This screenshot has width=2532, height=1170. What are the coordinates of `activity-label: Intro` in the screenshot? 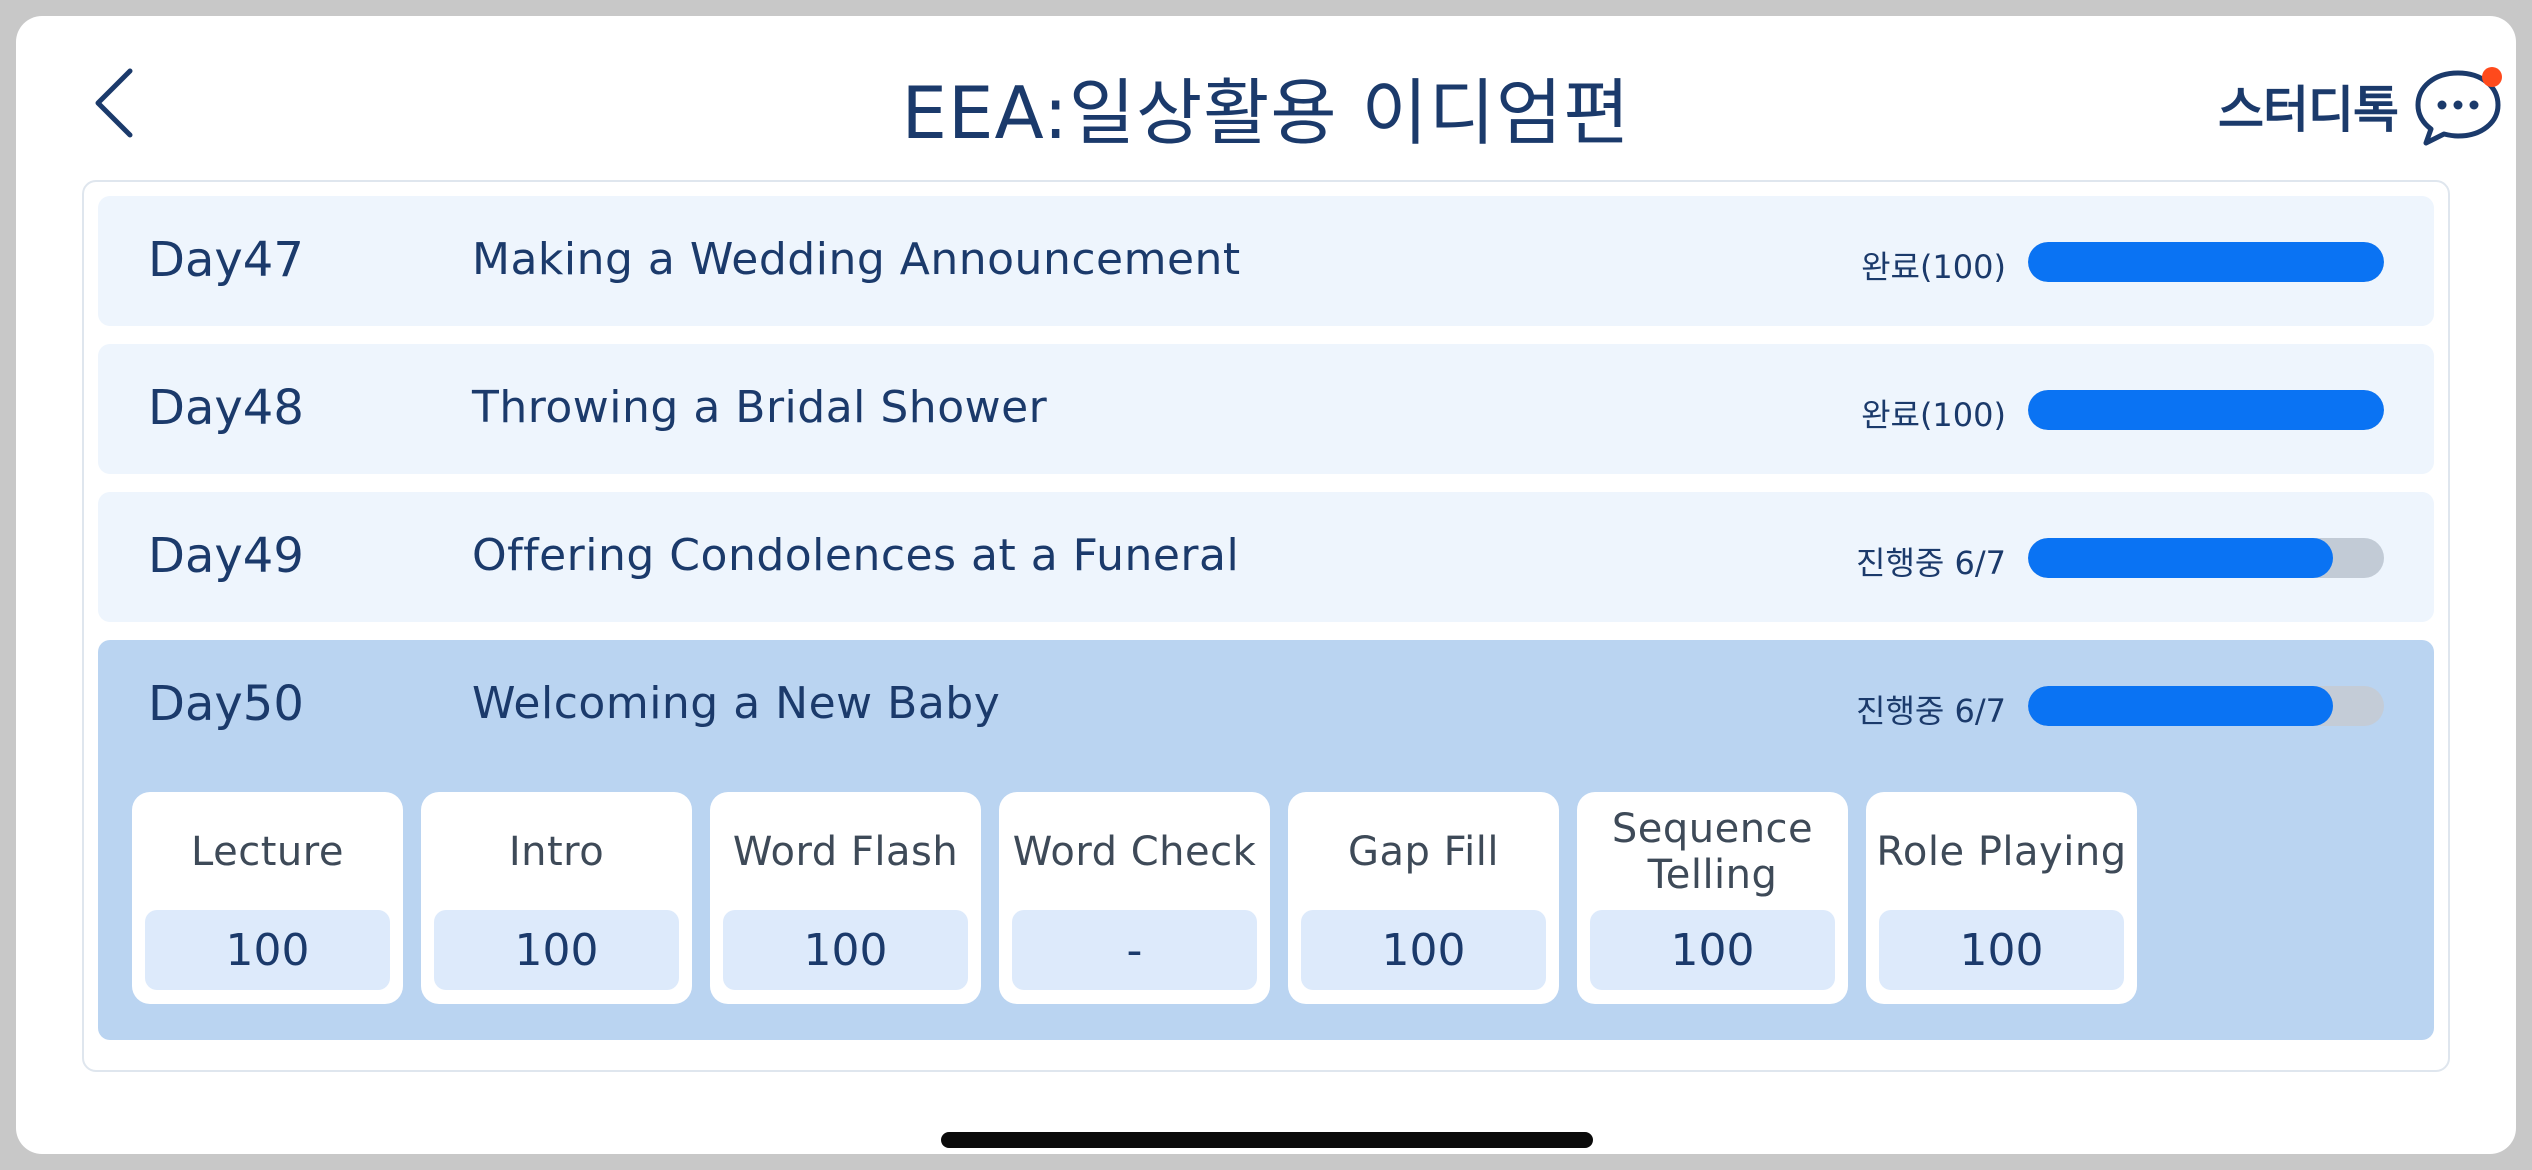 It's located at (556, 852).